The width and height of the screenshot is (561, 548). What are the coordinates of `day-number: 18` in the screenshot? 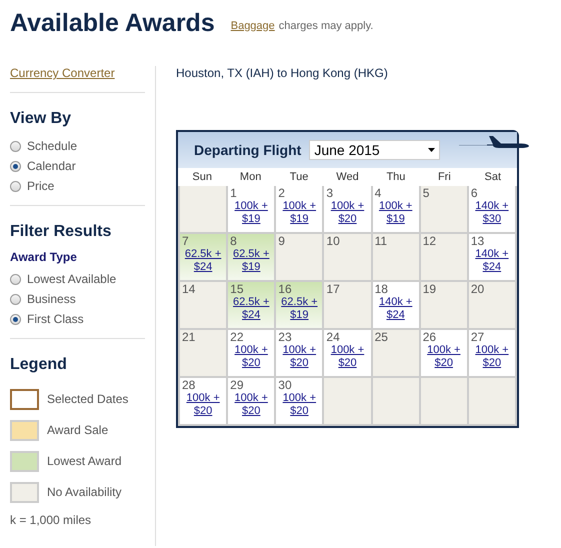 It's located at (381, 289).